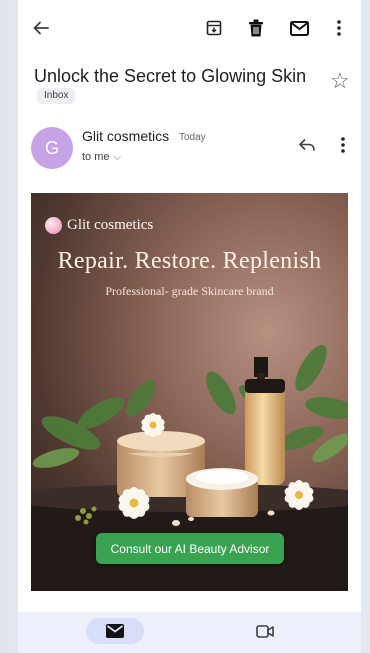 The width and height of the screenshot is (370, 653). I want to click on email-timestamp: Today, so click(192, 137).